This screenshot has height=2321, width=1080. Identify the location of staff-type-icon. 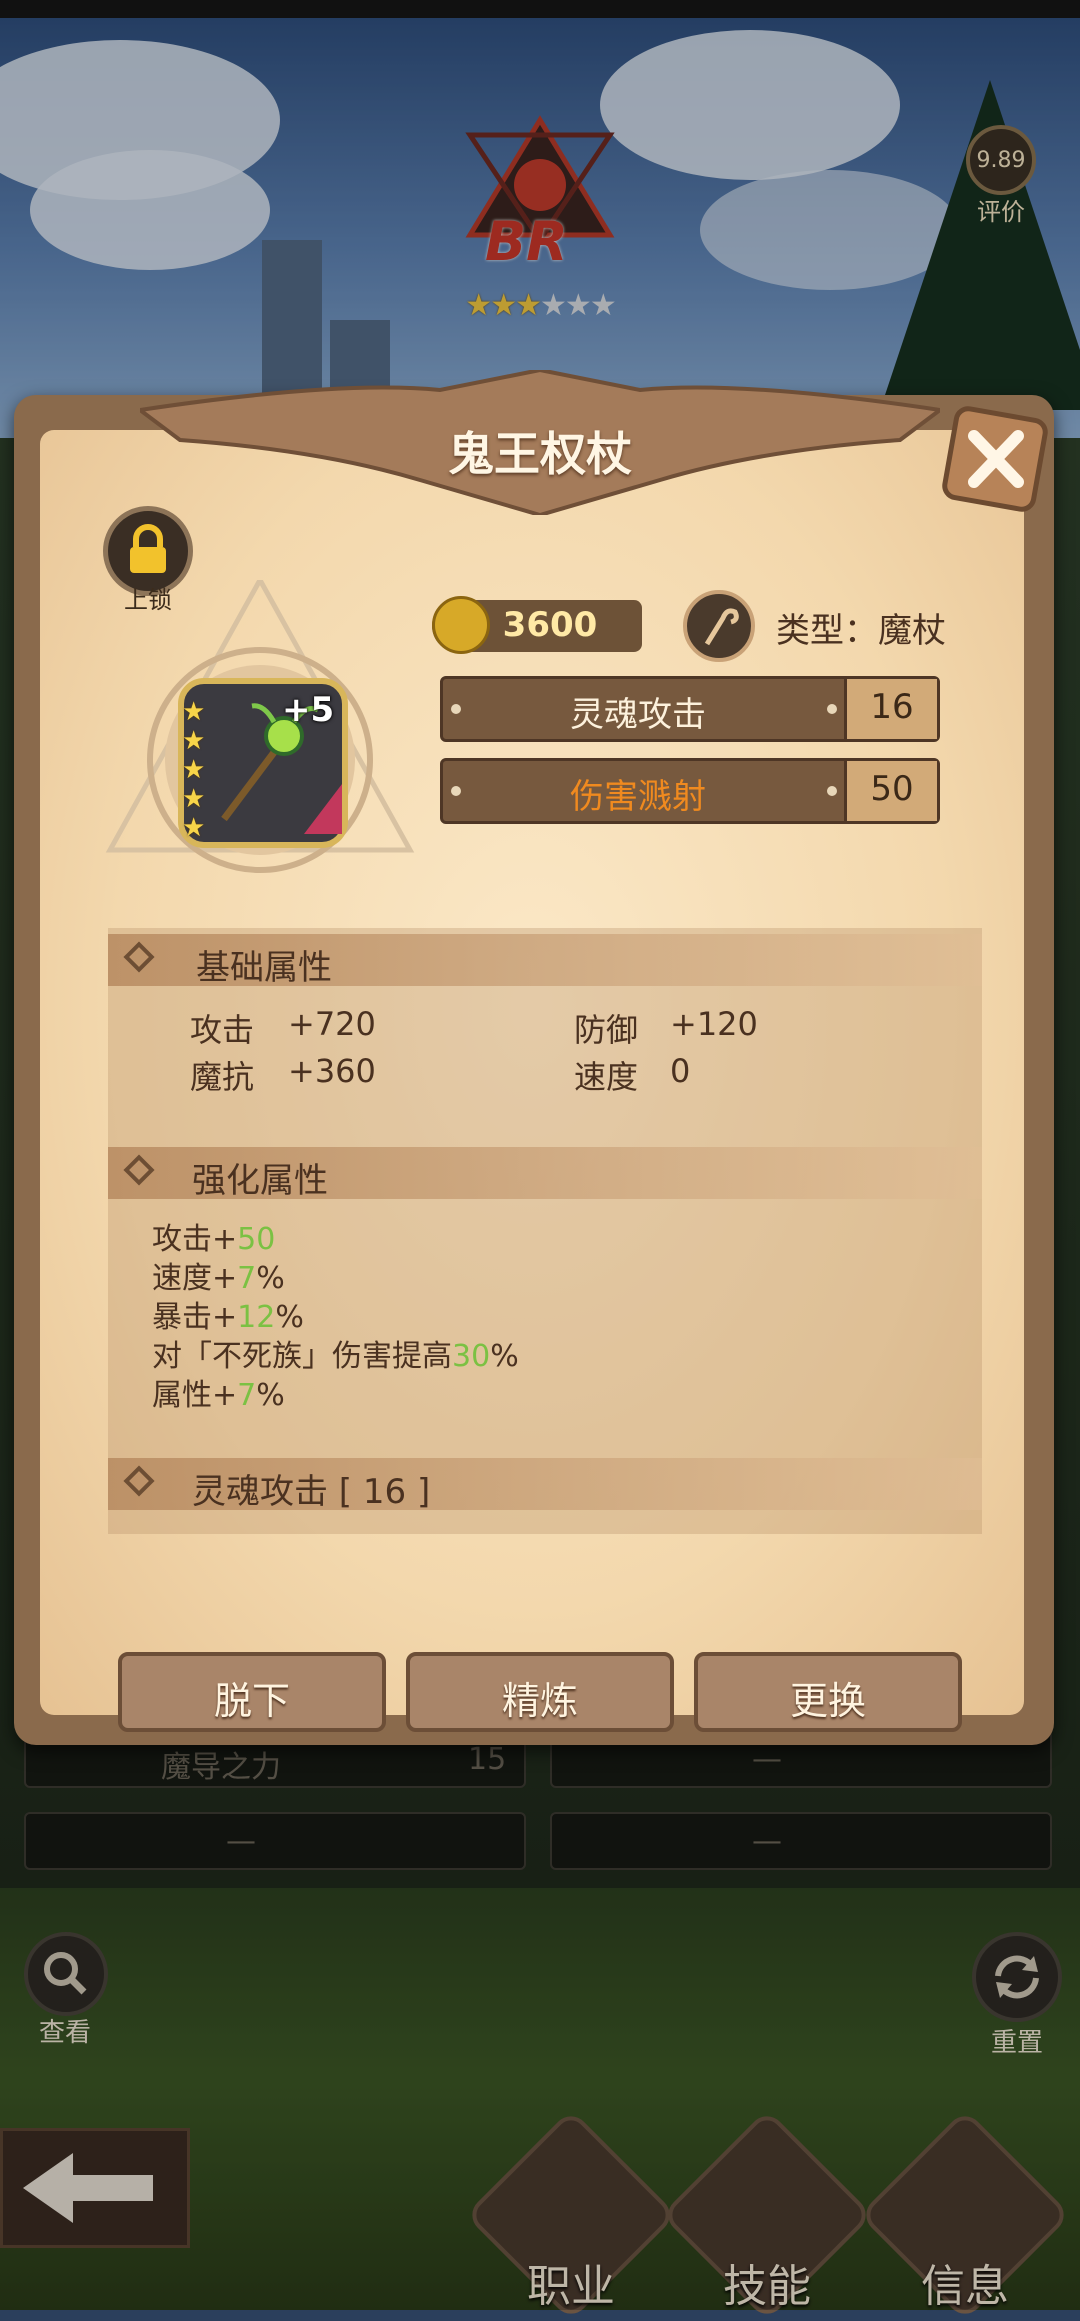
(719, 626).